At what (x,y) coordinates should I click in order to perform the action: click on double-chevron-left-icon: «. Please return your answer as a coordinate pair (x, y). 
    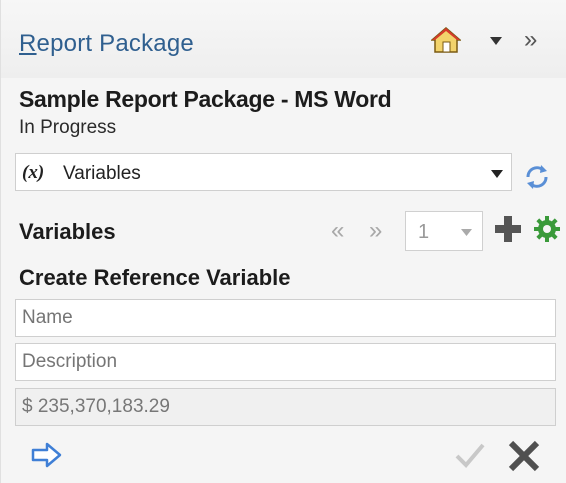
    Looking at the image, I should click on (337, 231).